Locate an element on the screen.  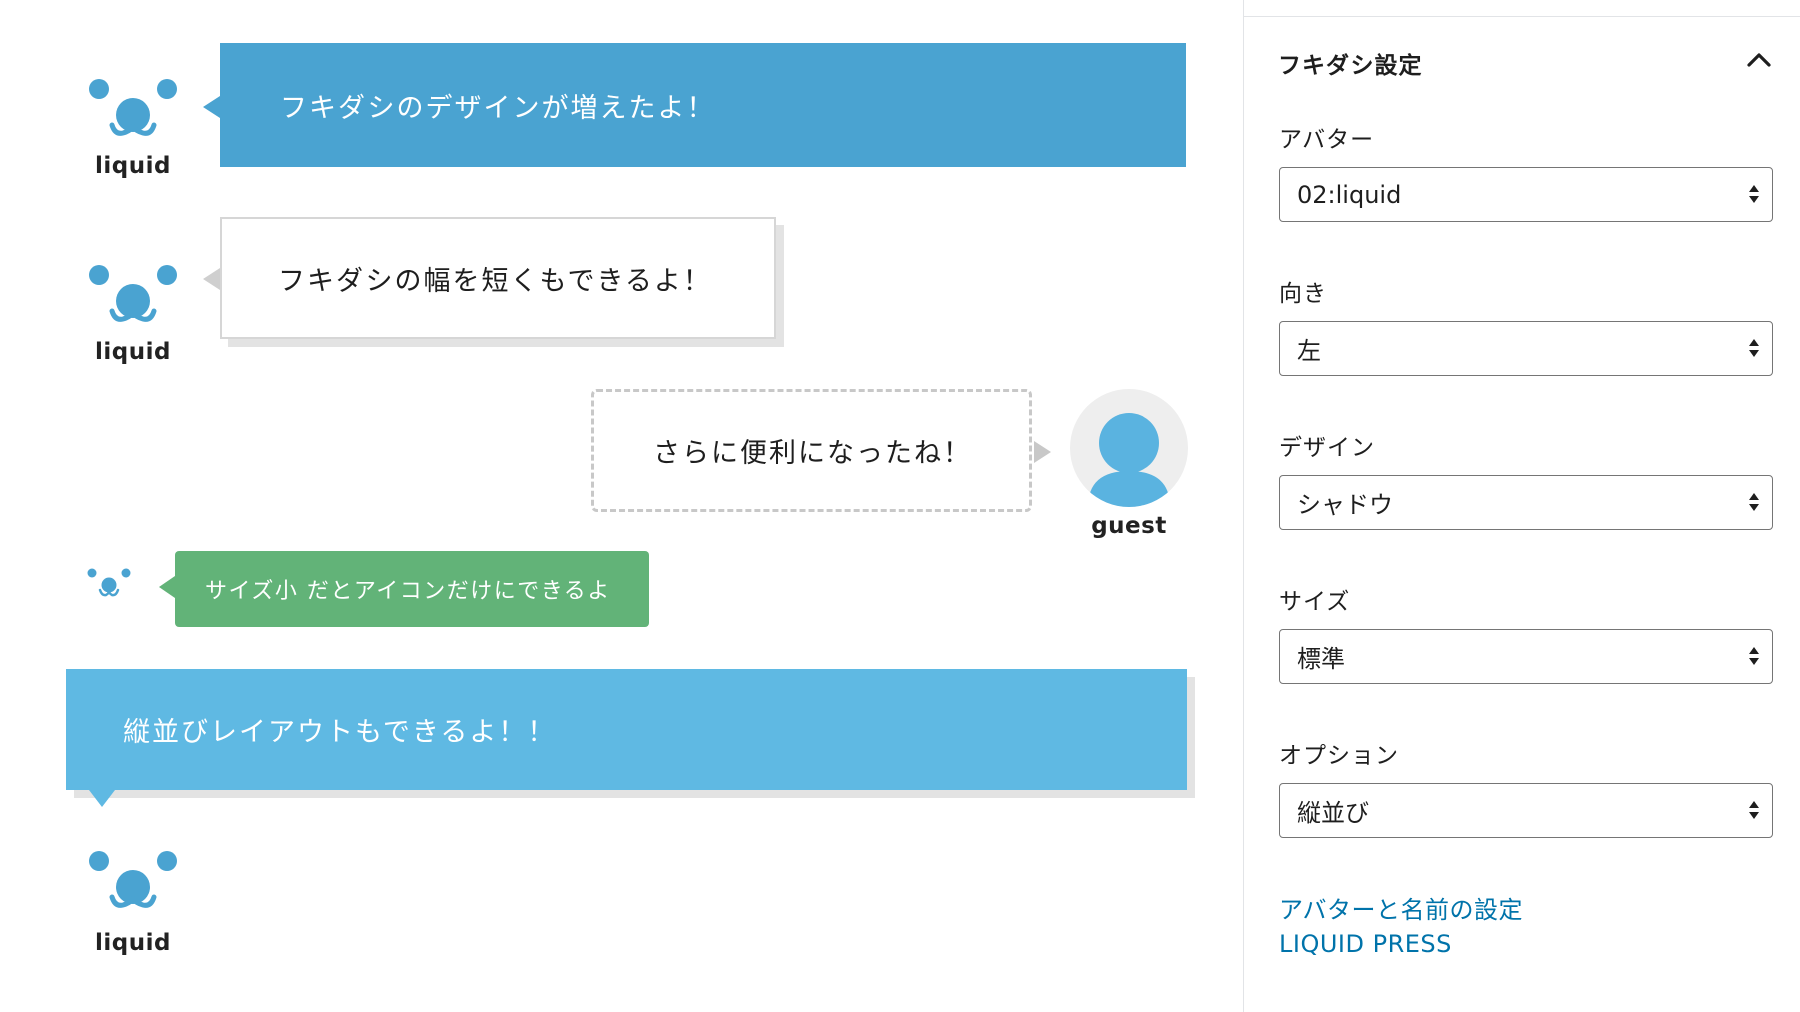
balloon-dashed: さらに便利になったね！ is located at coordinates (821, 450).